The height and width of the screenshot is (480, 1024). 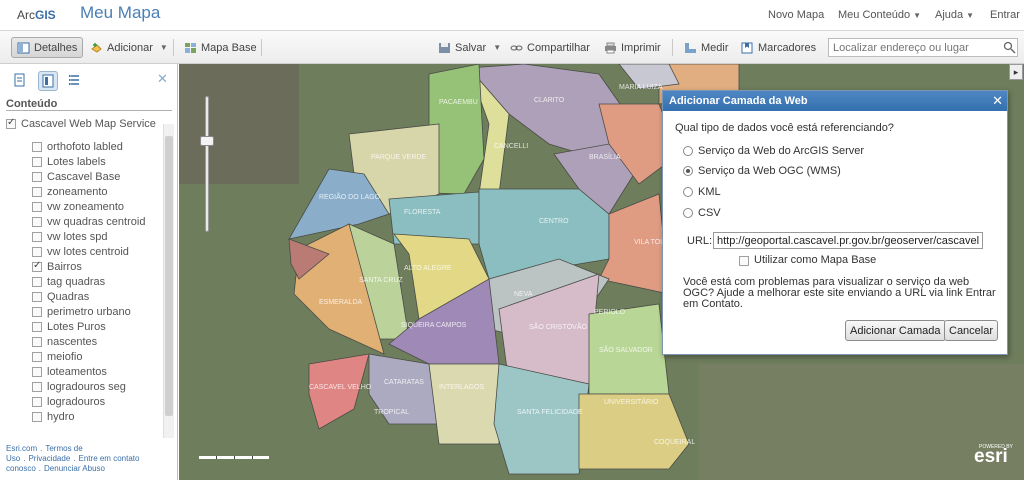 What do you see at coordinates (1016, 72) in the screenshot?
I see `map-panel-toggle: ▸` at bounding box center [1016, 72].